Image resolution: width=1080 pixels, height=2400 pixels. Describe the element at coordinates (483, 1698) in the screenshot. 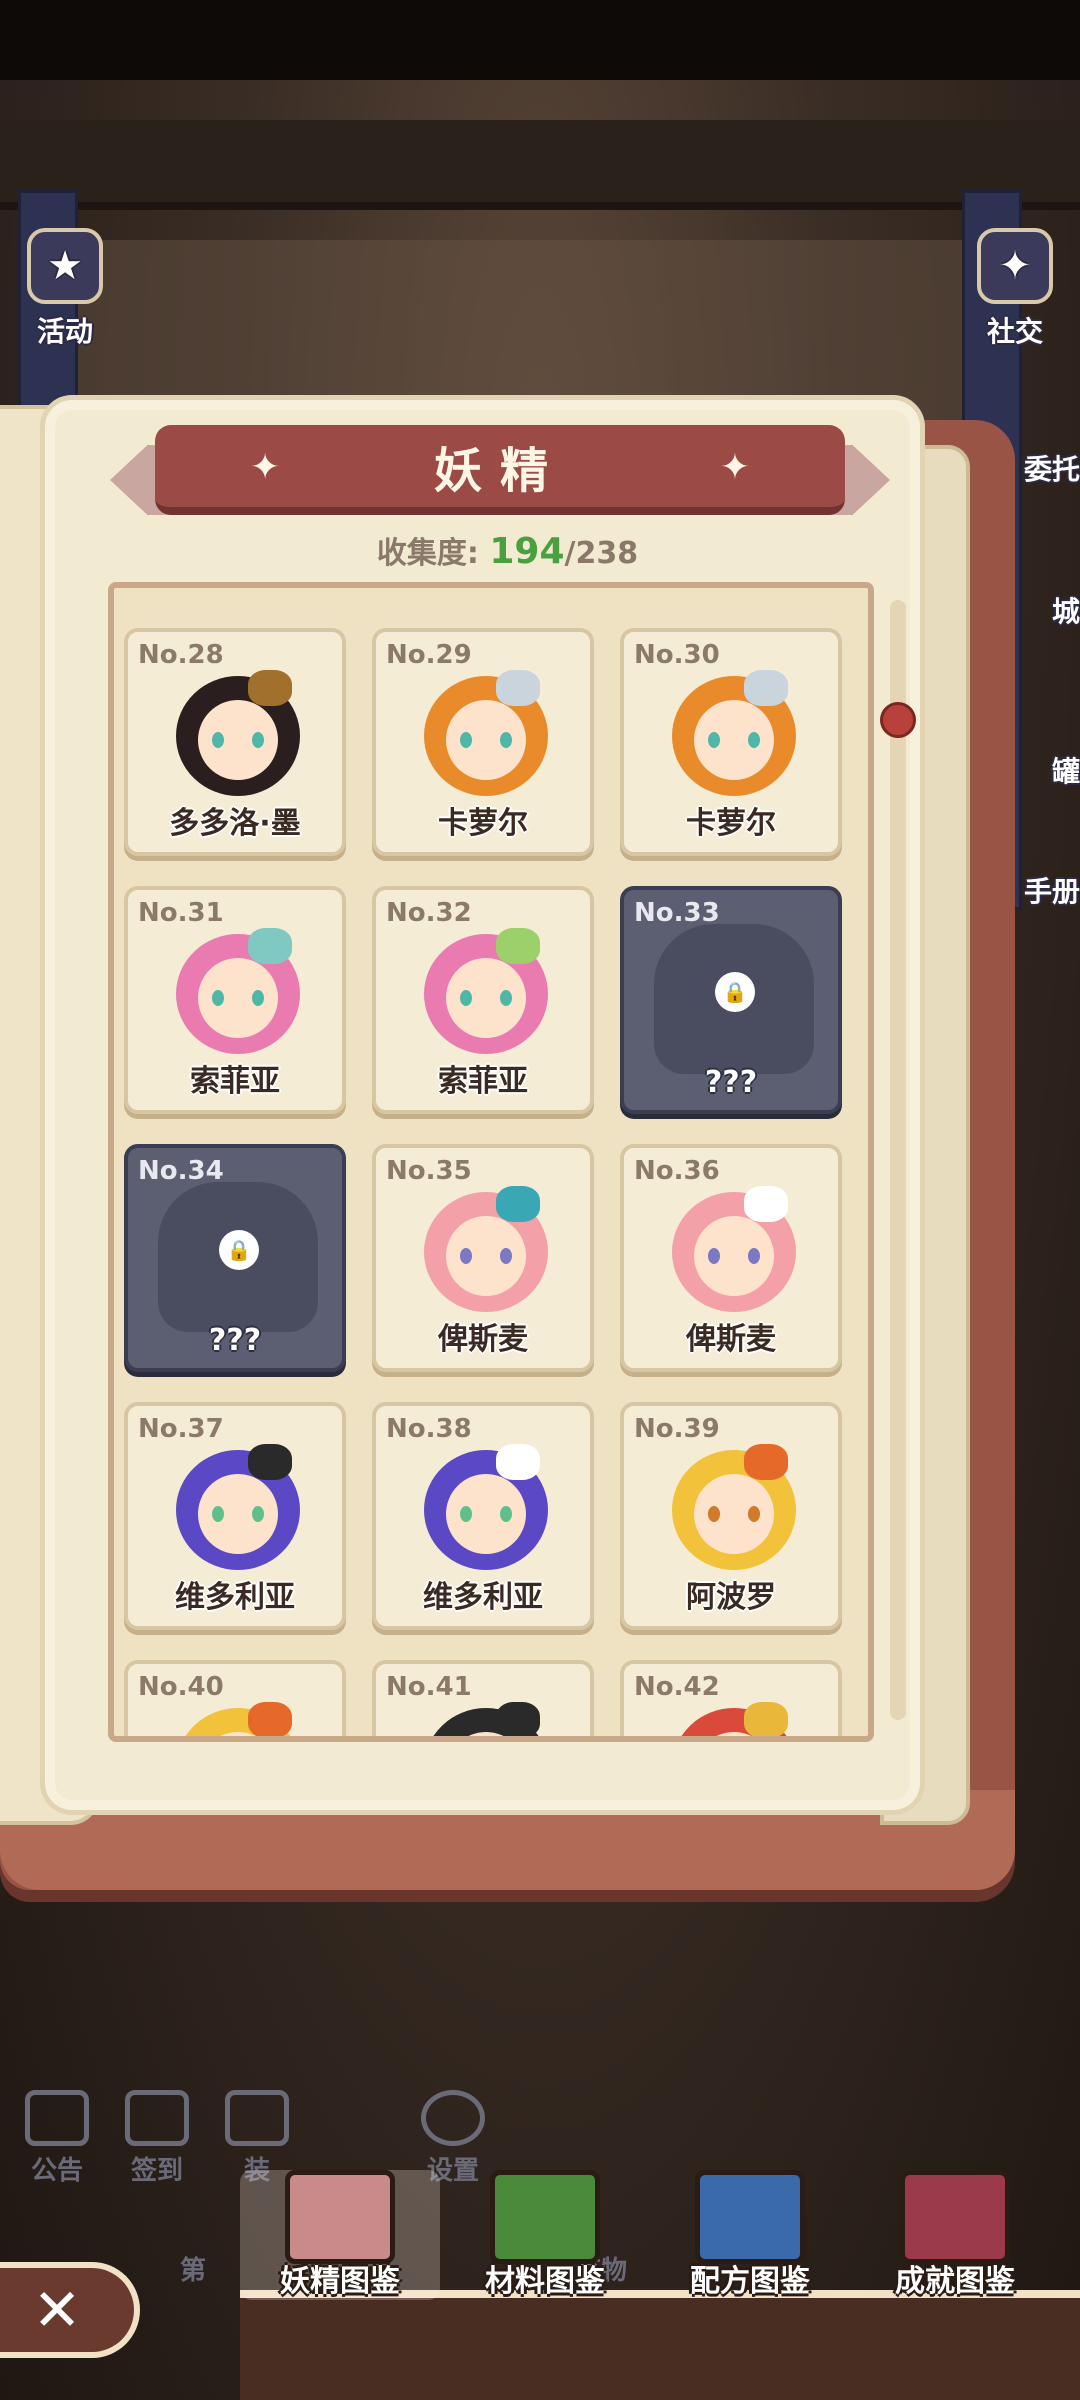

I see `fairy-card: No.41` at that location.